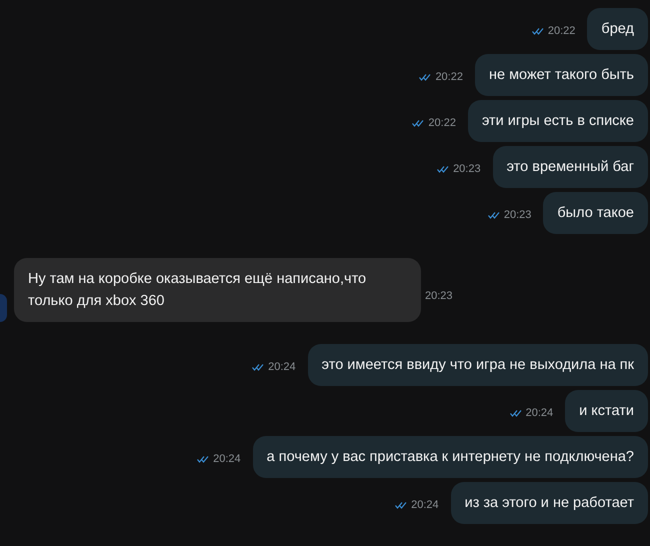 The image size is (650, 546). What do you see at coordinates (595, 213) in the screenshot?
I see `message-bubble: было такое` at bounding box center [595, 213].